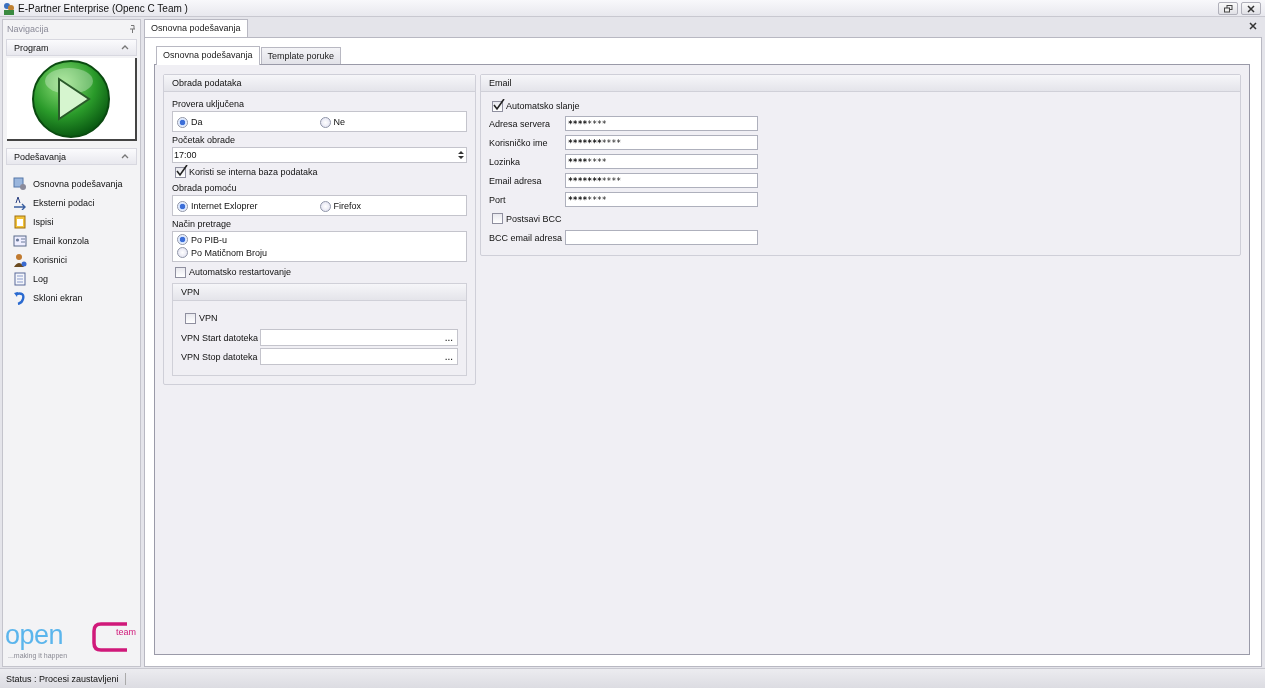 This screenshot has height=688, width=1265. Describe the element at coordinates (534, 218) in the screenshot. I see `checkbox-label: Postsavi BCC` at that location.